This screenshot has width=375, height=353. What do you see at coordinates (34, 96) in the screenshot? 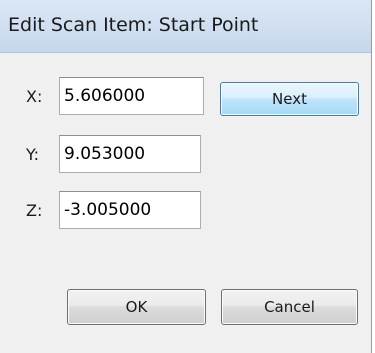
I see `x-label: X:` at bounding box center [34, 96].